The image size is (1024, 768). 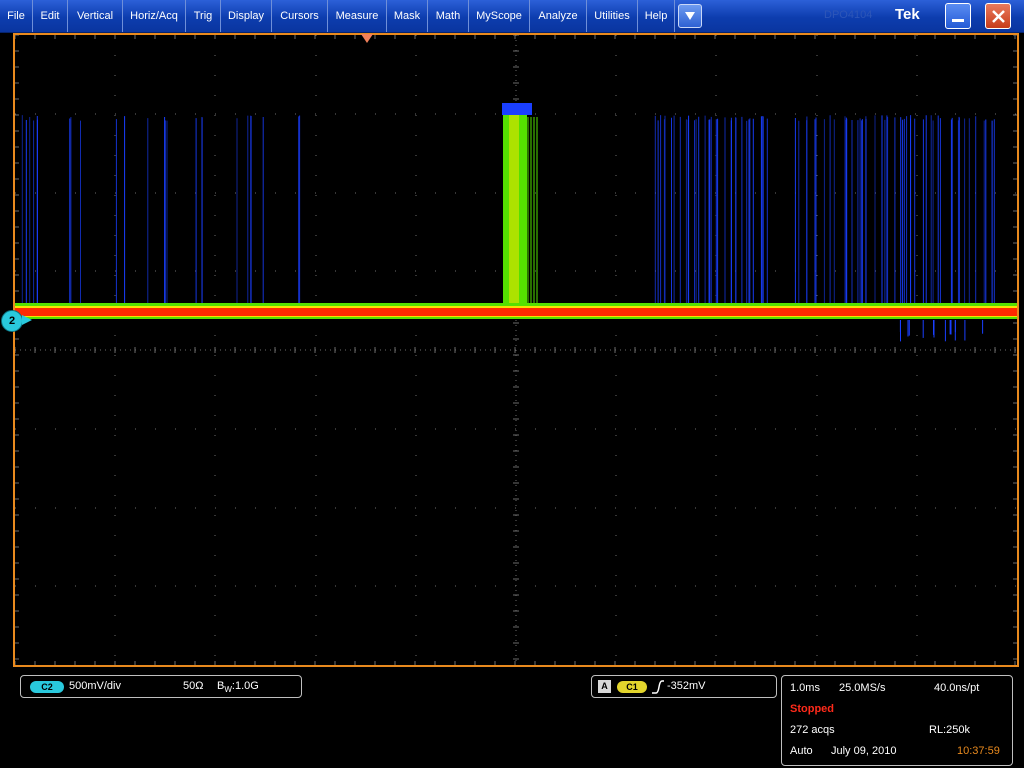 What do you see at coordinates (949, 730) in the screenshot?
I see `record-length: RL:250k` at bounding box center [949, 730].